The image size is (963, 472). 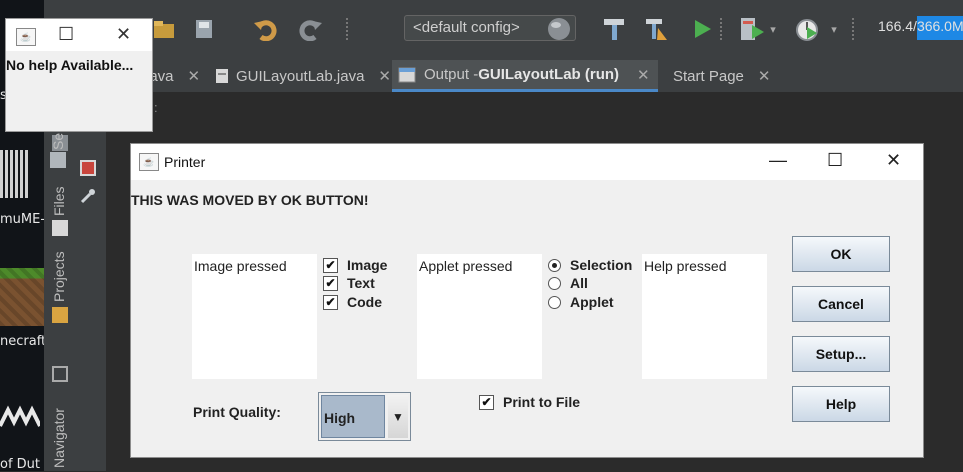 I want to click on output-window-icon, so click(x=407, y=74).